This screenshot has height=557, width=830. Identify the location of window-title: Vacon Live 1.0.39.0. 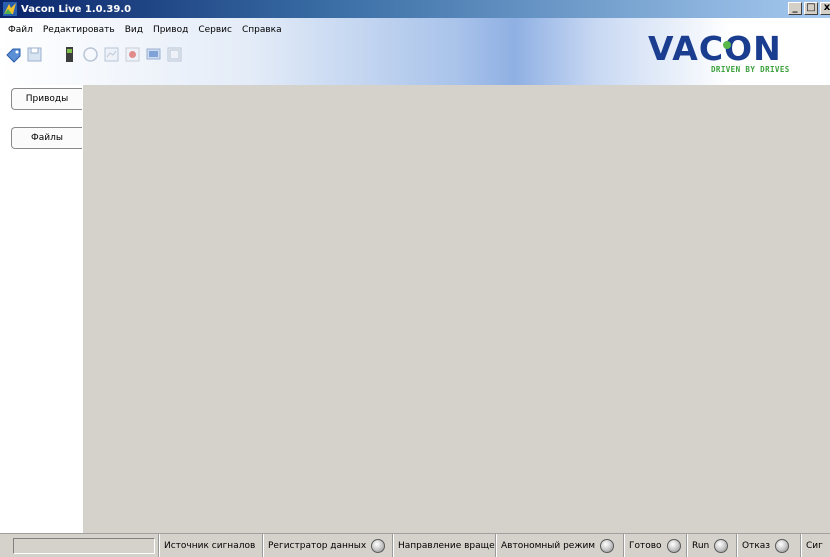
(76, 9).